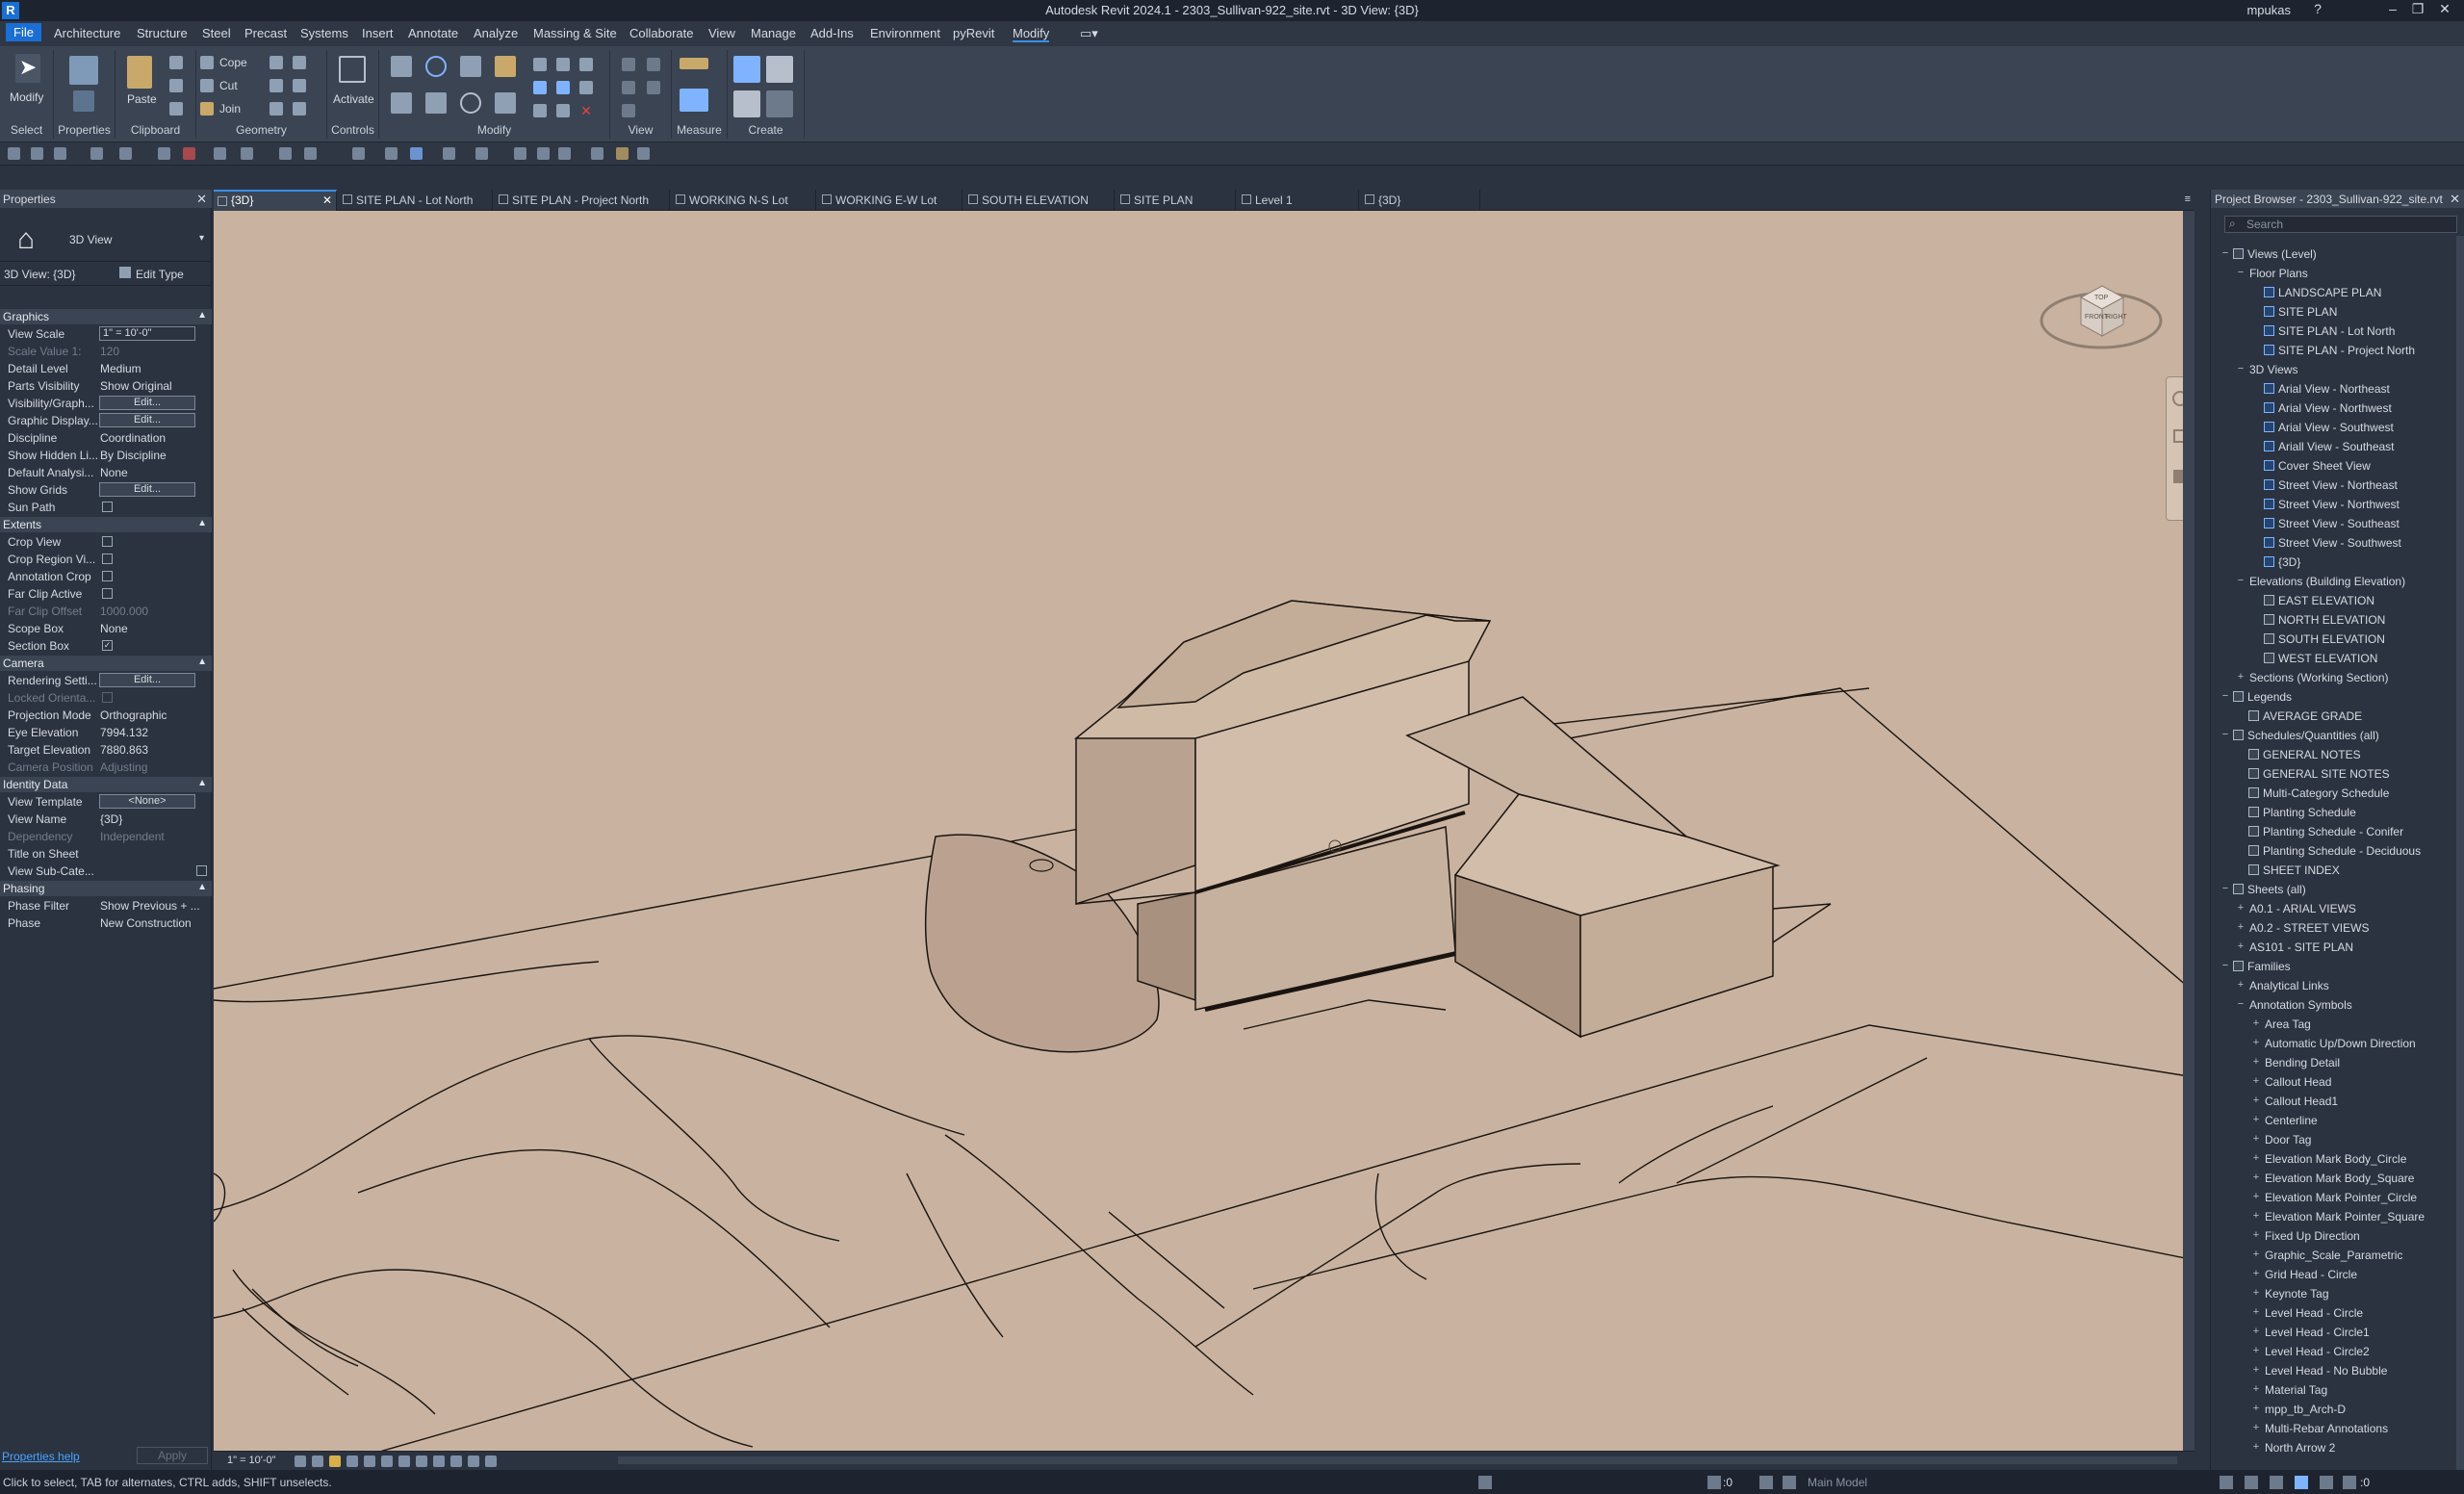 This screenshot has height=1494, width=2464. Describe the element at coordinates (433, 33) in the screenshot. I see `menu-annotate: Annotate` at that location.